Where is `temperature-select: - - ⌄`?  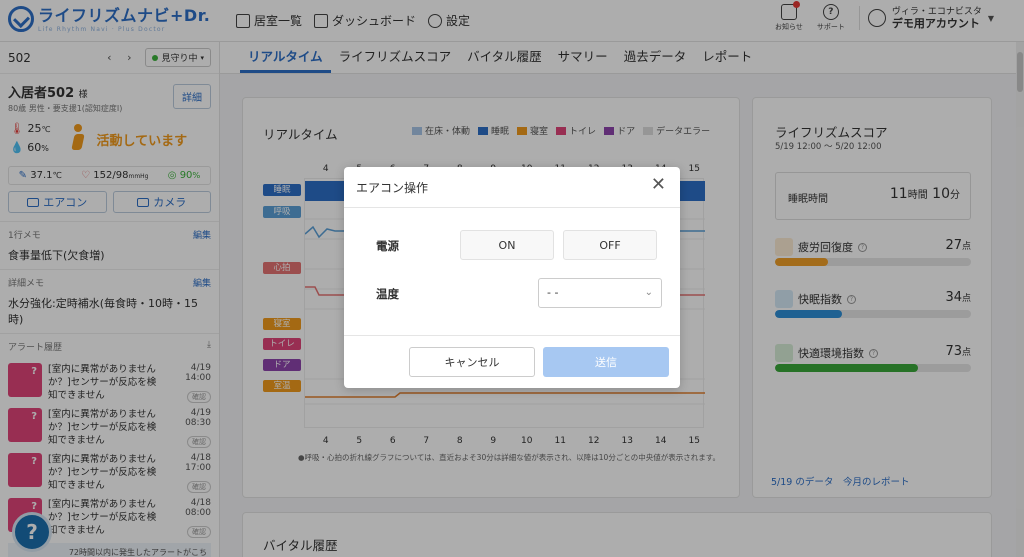
temperature-select: - - ⌄ is located at coordinates (600, 293).